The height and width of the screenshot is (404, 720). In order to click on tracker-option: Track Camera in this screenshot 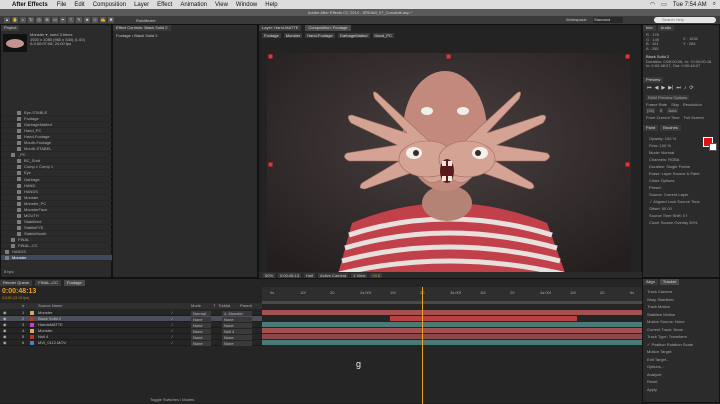, I will do `click(670, 292)`.